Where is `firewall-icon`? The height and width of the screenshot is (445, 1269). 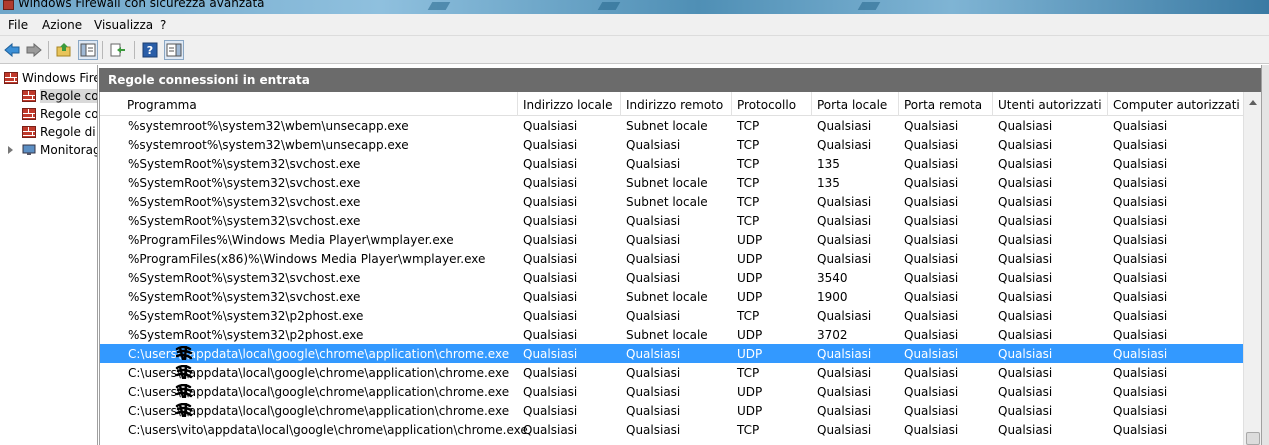 firewall-icon is located at coordinates (11, 78).